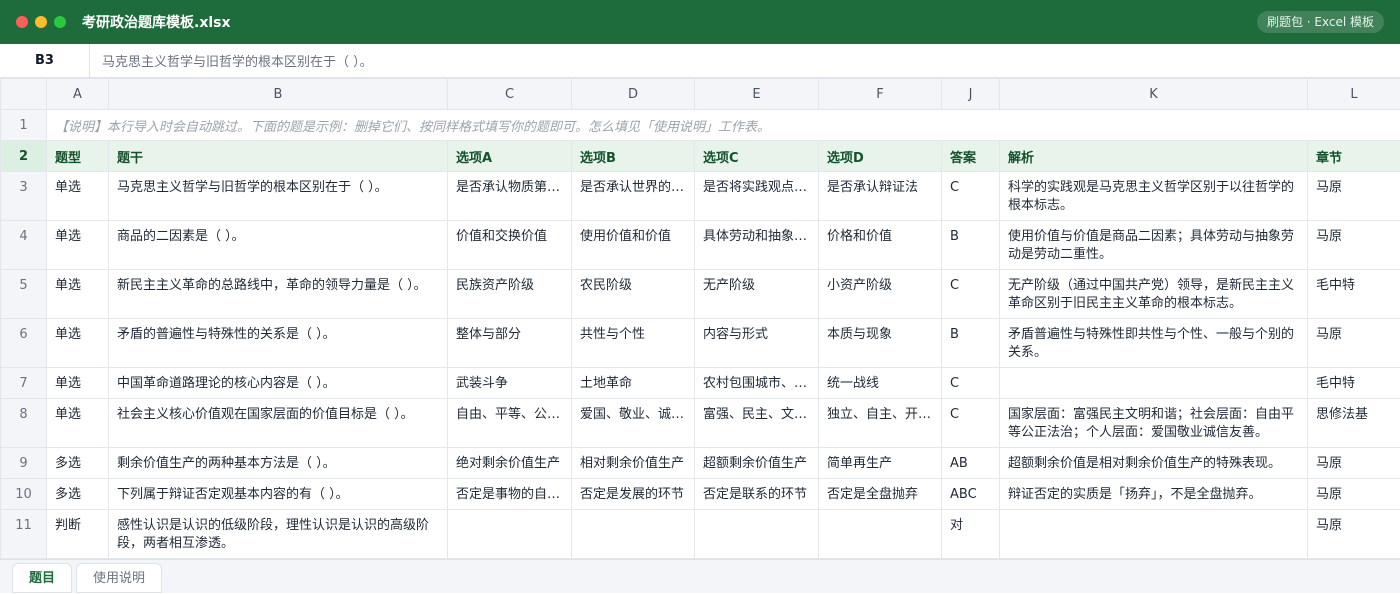  I want to click on cell-option-b: 使用价值和价值, so click(633, 245).